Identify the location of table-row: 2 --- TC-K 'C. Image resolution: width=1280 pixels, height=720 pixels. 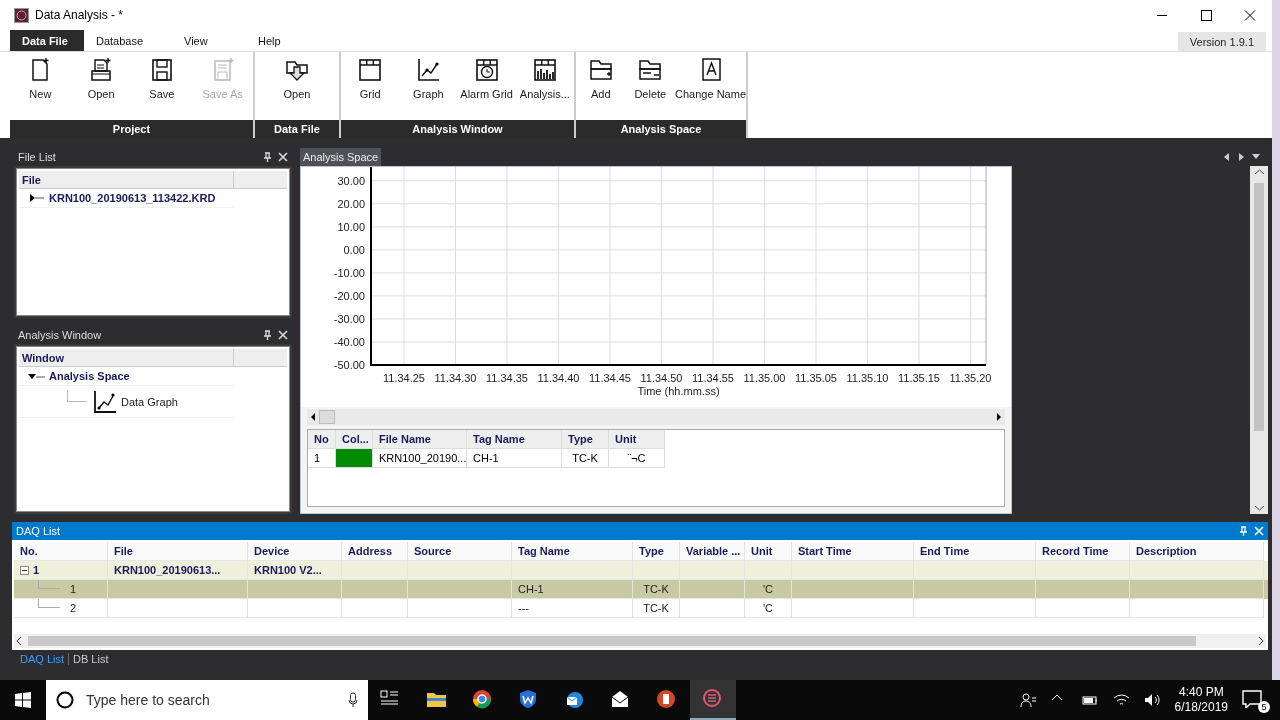
(641, 608).